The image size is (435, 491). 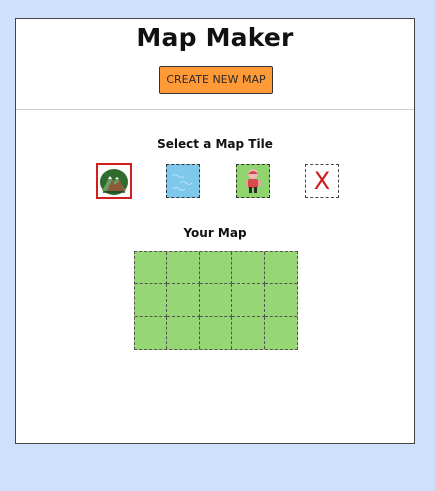 I want to click on tile-option-mountain, so click(x=114, y=181).